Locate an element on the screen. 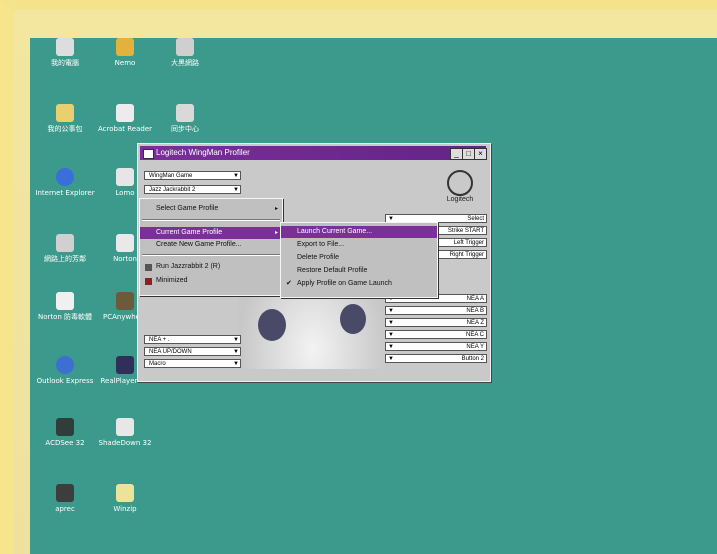 The width and height of the screenshot is (717, 554). app-system-icon is located at coordinates (148, 154).